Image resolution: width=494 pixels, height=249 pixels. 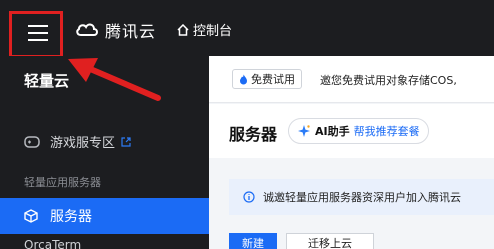 I want to click on ai-assistant-button: AI助手 帮我推荐套餐, so click(x=358, y=131).